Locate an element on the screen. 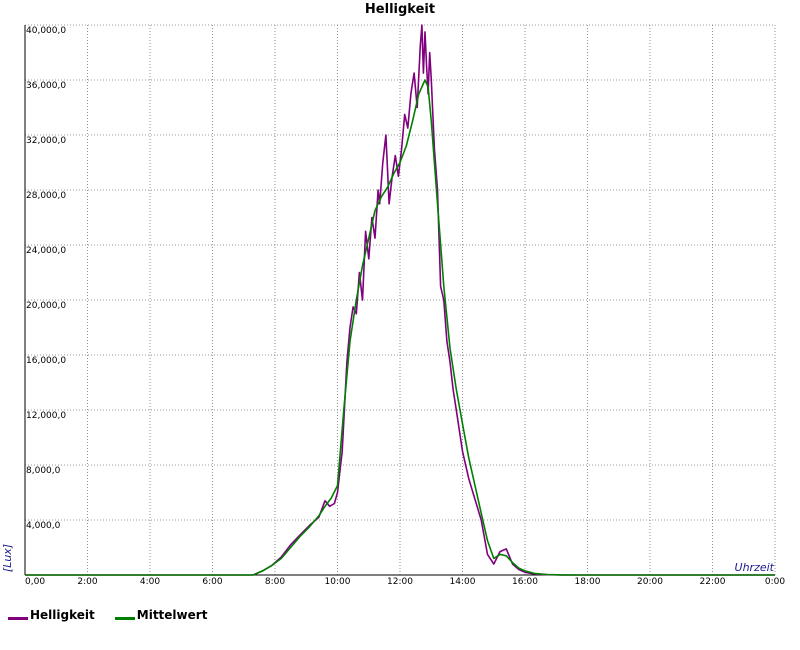  legend-item-mittelwert: Mittelwert is located at coordinates (161, 615).